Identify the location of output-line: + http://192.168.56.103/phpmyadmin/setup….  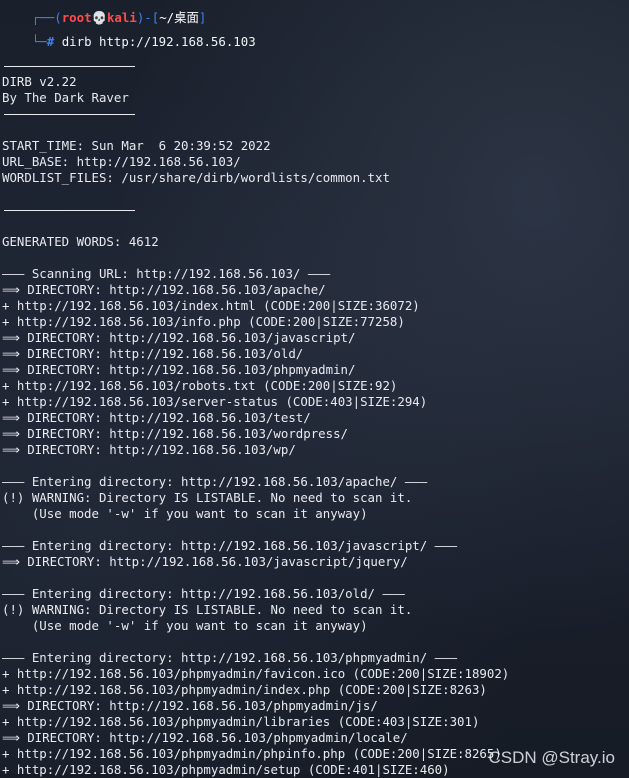
(226, 769).